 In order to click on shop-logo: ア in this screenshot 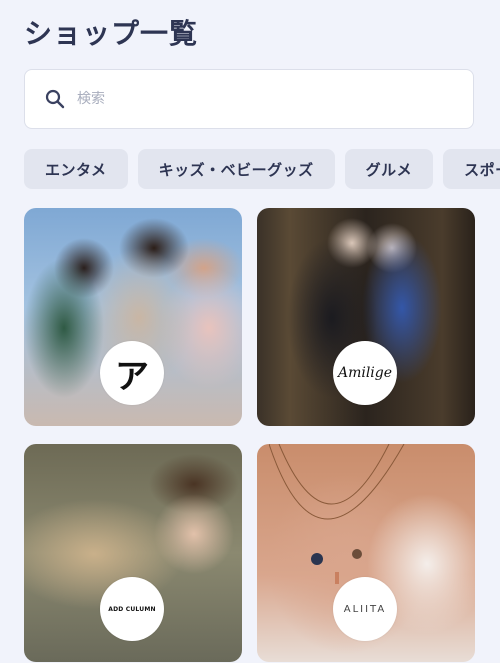, I will do `click(132, 373)`.